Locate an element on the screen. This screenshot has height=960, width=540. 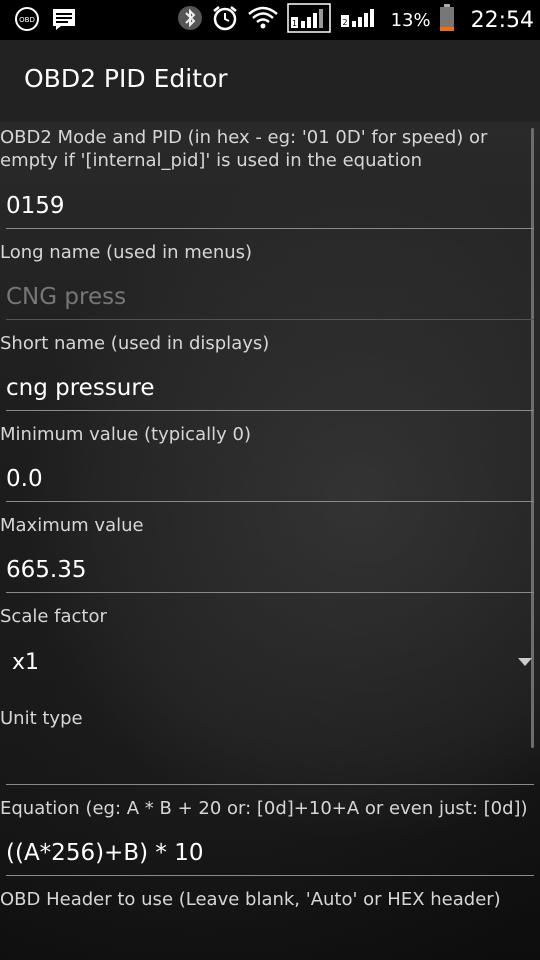
min-value-underline is located at coordinates (270, 501).